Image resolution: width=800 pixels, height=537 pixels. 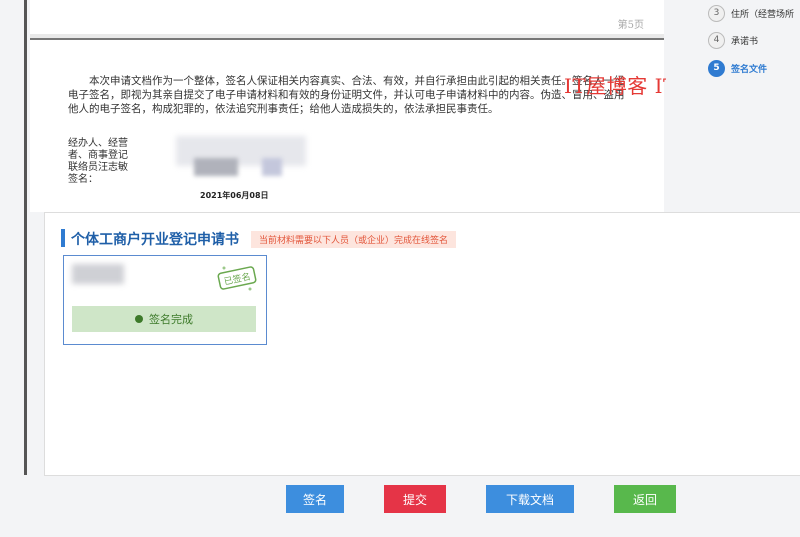 I want to click on signer-label: 经办人、经营者、商事登记联络员汪志敏 签名：, so click(x=98, y=161).